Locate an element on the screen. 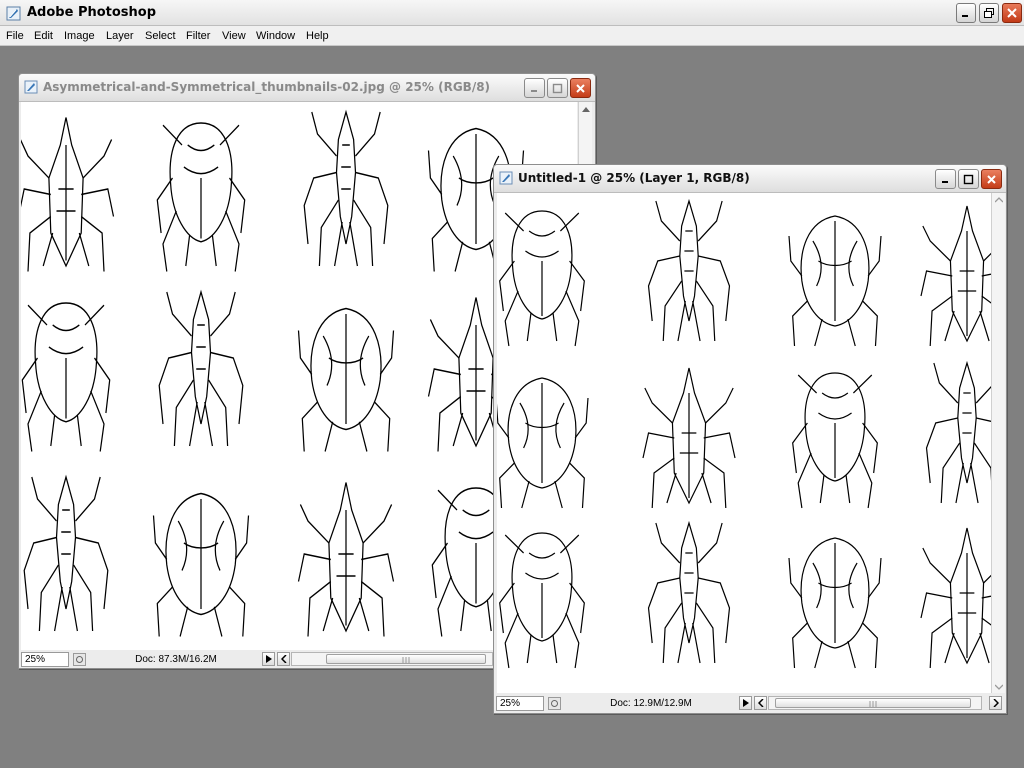 The width and height of the screenshot is (1024, 768). restore-icon is located at coordinates (989, 13).